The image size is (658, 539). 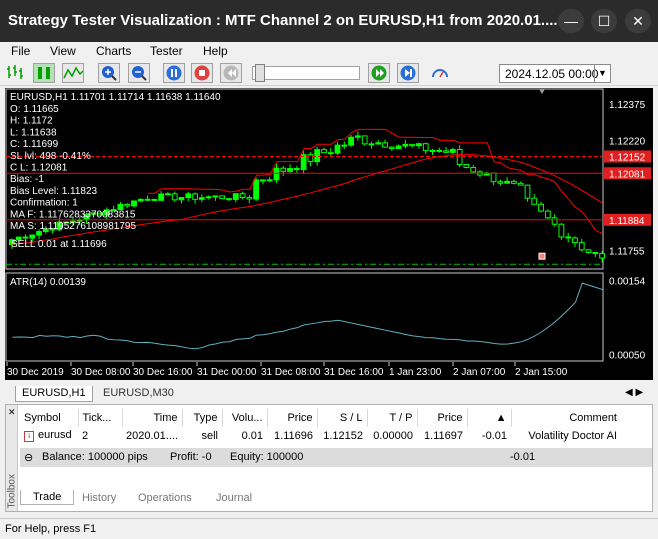 I want to click on col-current-price: Price, so click(x=442, y=418).